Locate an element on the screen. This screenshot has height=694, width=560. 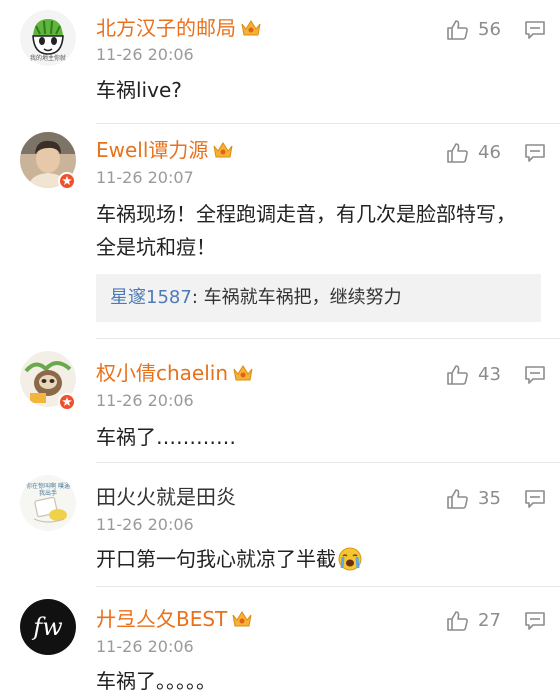
crying-face-emoji is located at coordinates (350, 559).